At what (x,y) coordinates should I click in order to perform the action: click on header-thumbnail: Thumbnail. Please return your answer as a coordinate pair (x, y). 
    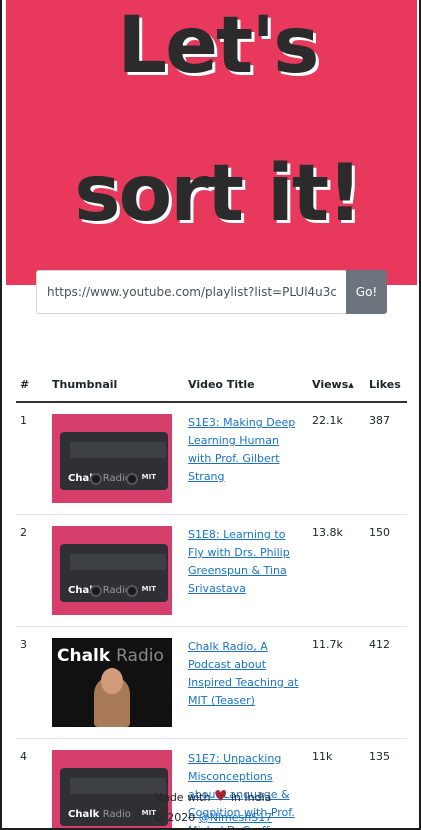
    Looking at the image, I should click on (116, 385).